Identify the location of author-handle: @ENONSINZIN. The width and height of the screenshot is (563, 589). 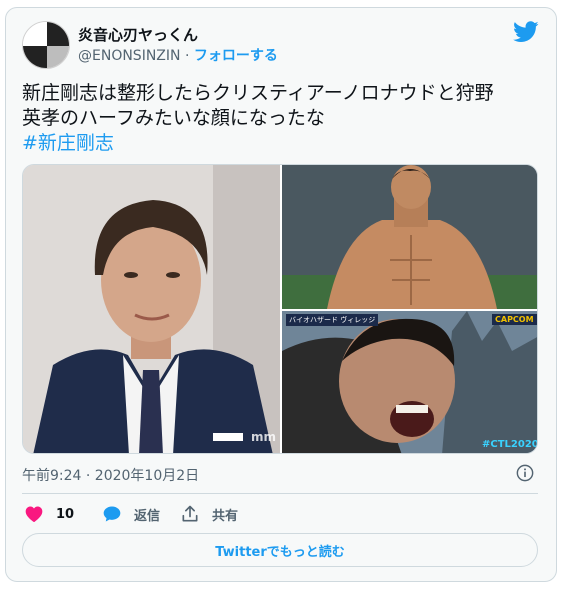
(129, 56).